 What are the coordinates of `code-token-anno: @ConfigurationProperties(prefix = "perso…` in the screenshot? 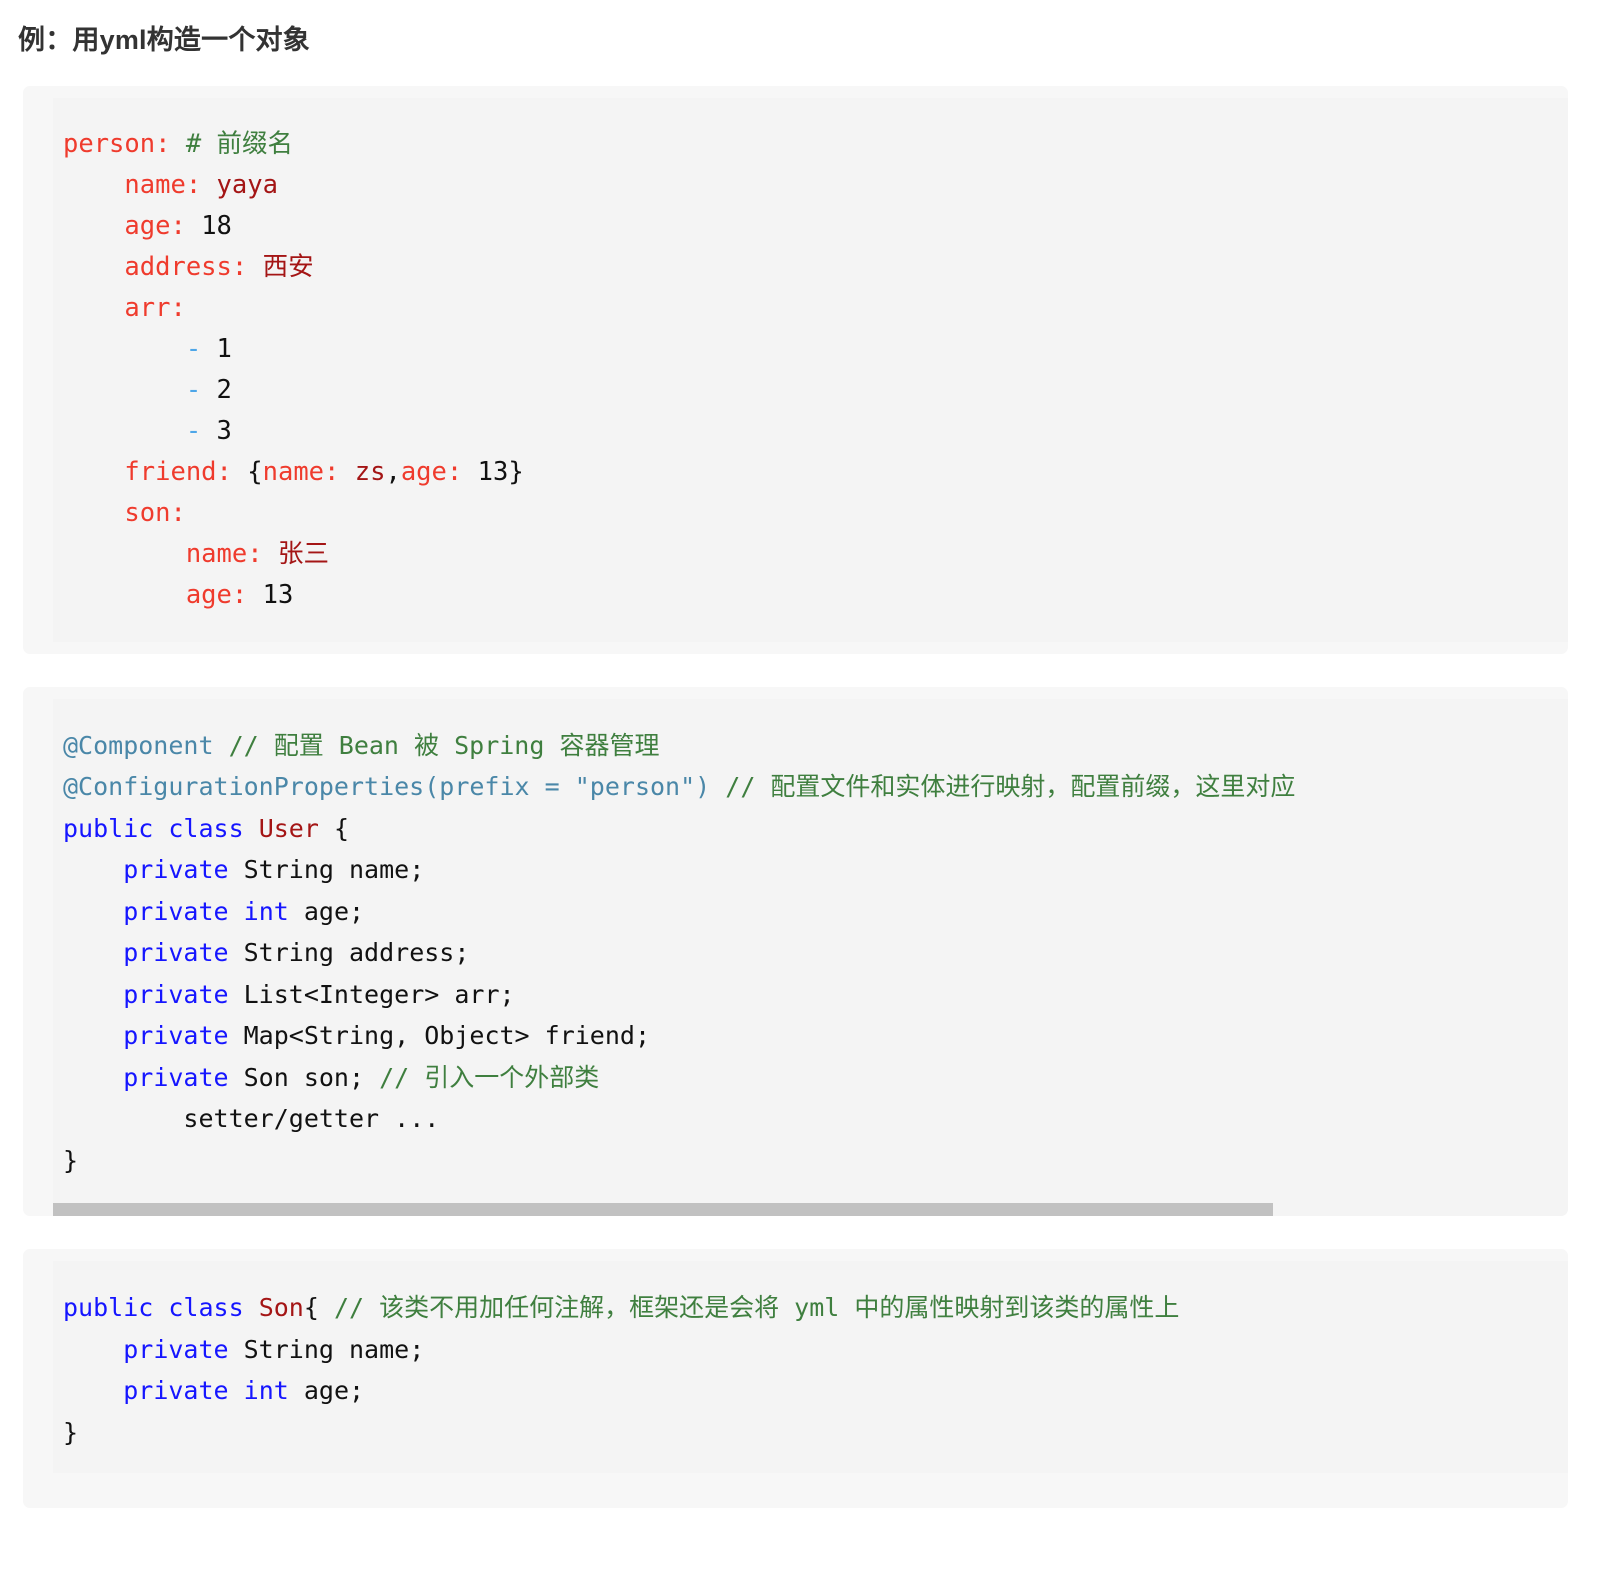 It's located at (387, 787).